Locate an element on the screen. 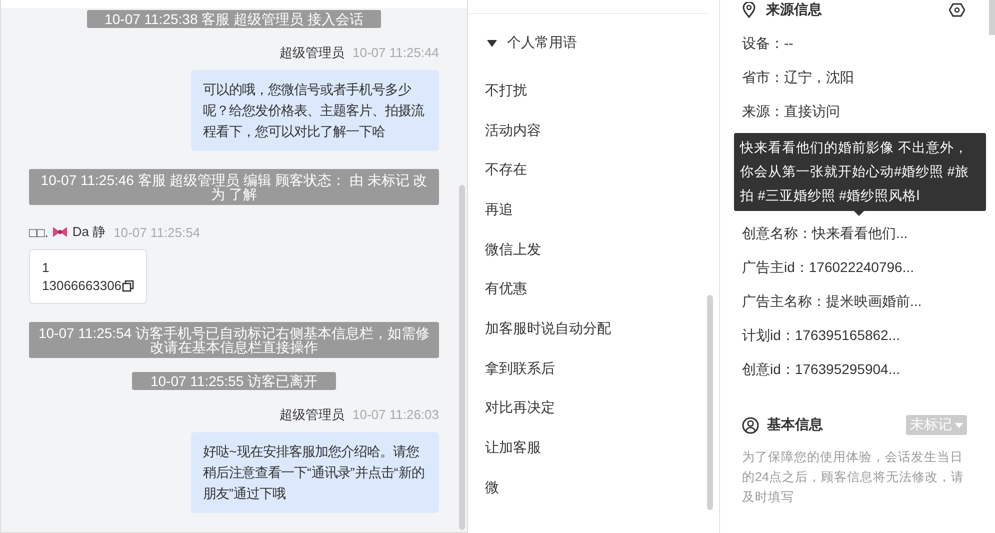 The image size is (995, 533). section-title: 基本信息 is located at coordinates (795, 425).